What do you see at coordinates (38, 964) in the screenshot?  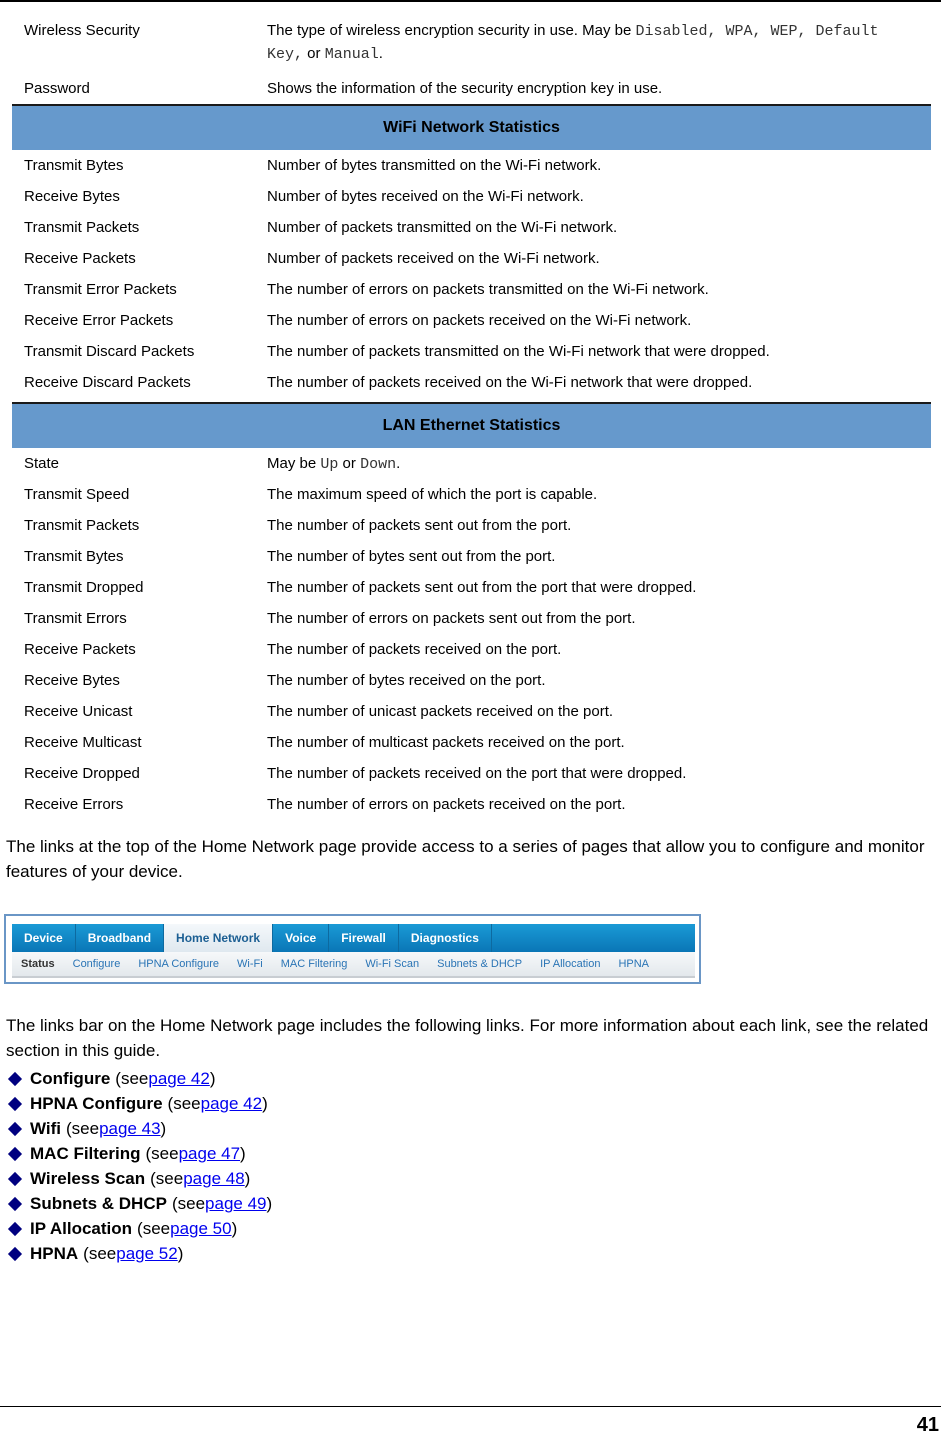 I see `nav-subtab: Status` at bounding box center [38, 964].